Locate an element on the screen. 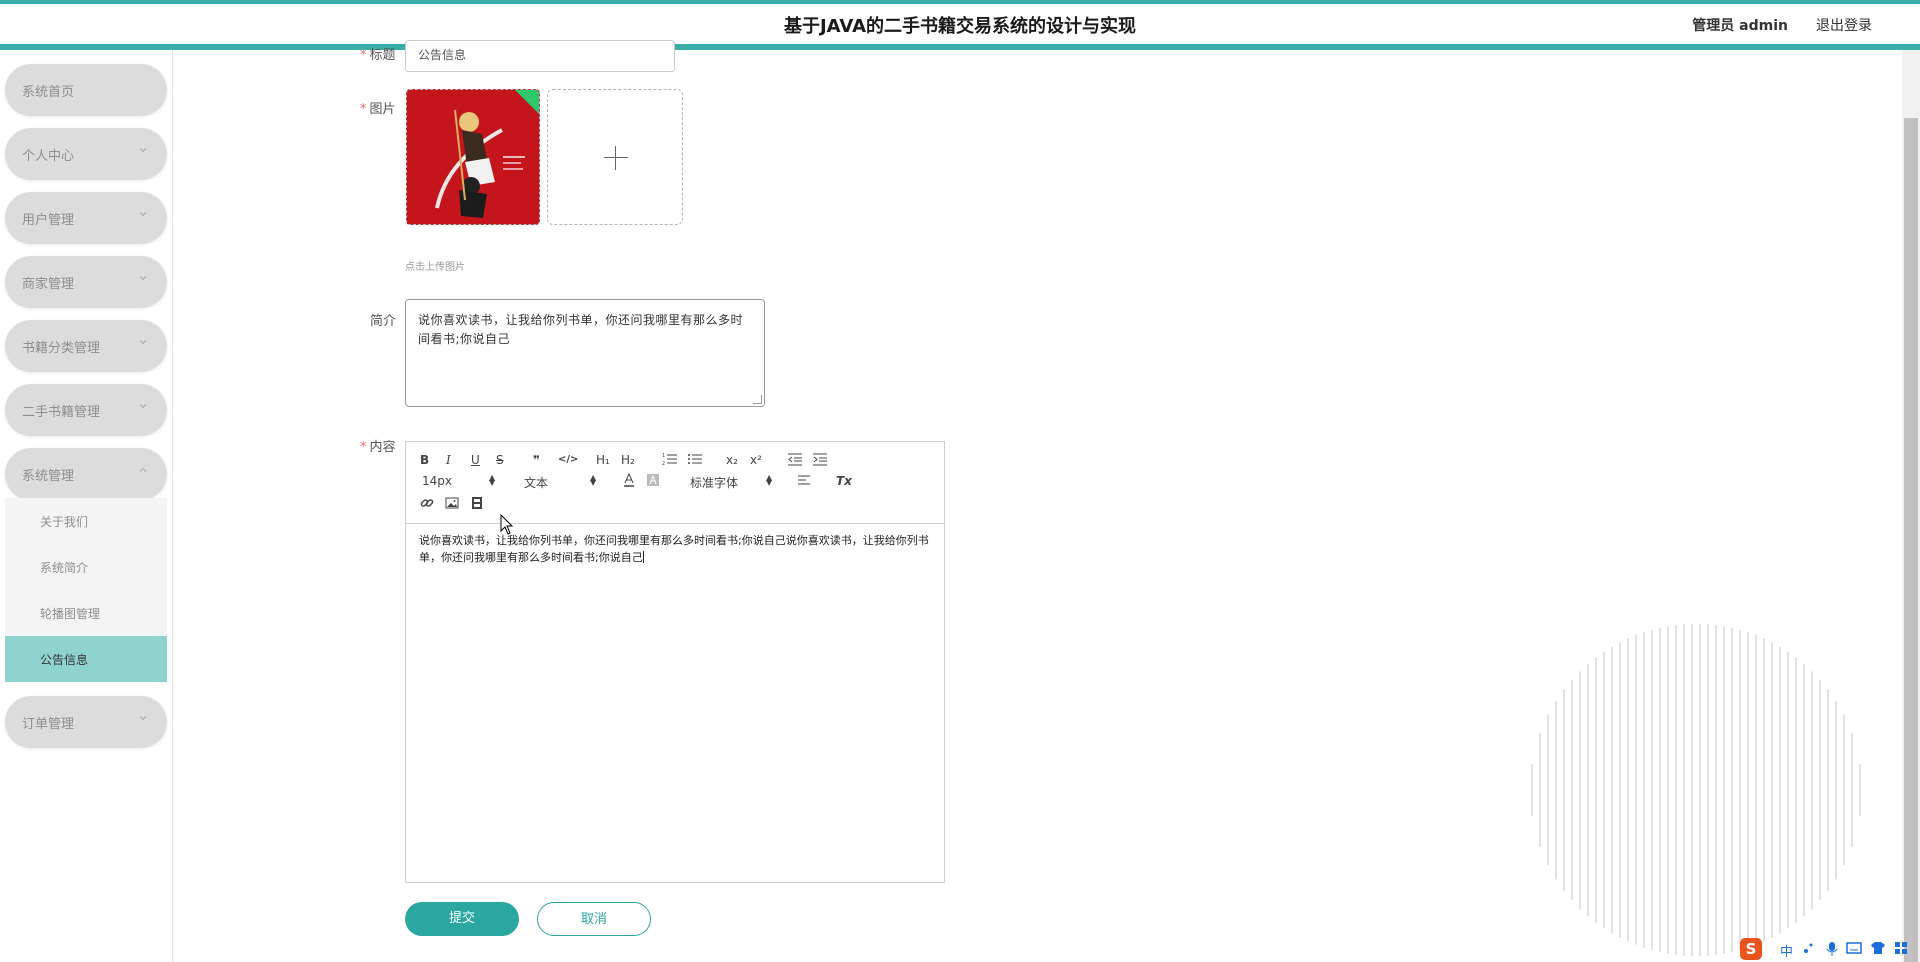 The width and height of the screenshot is (1920, 962). sidebar-item-used-books: 二手书籍管理 is located at coordinates (86, 410).